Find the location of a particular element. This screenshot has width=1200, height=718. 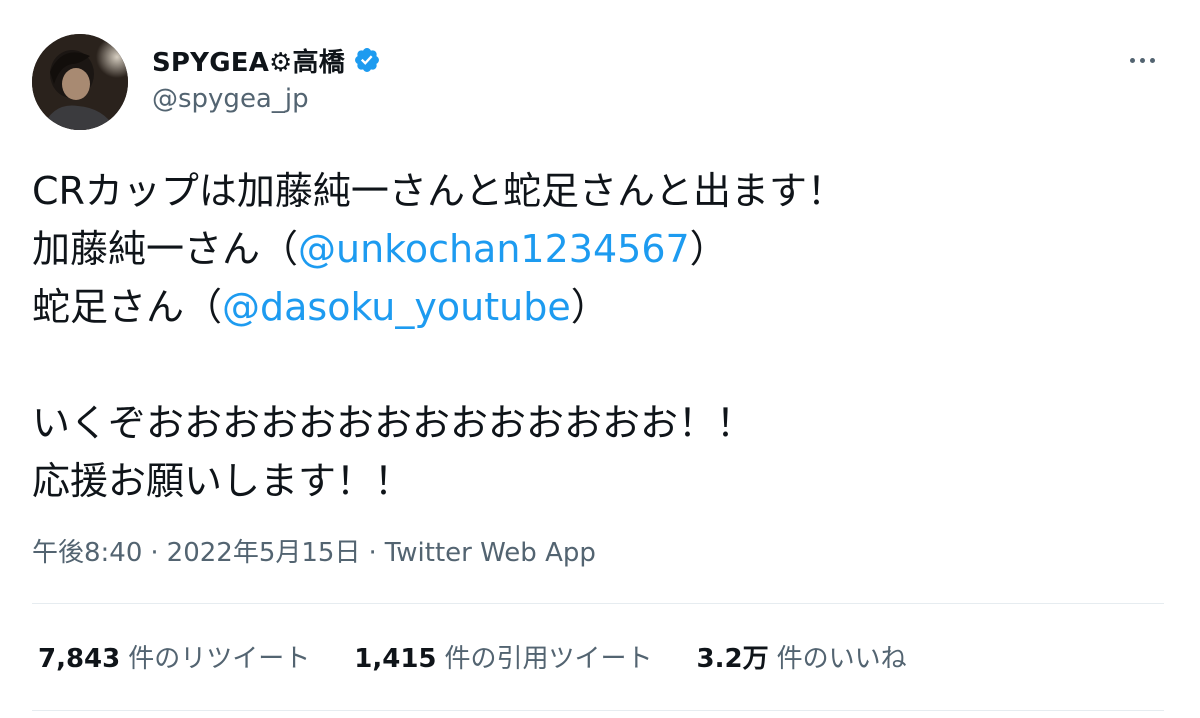

likes-count: 3.2万 is located at coordinates (732, 658).